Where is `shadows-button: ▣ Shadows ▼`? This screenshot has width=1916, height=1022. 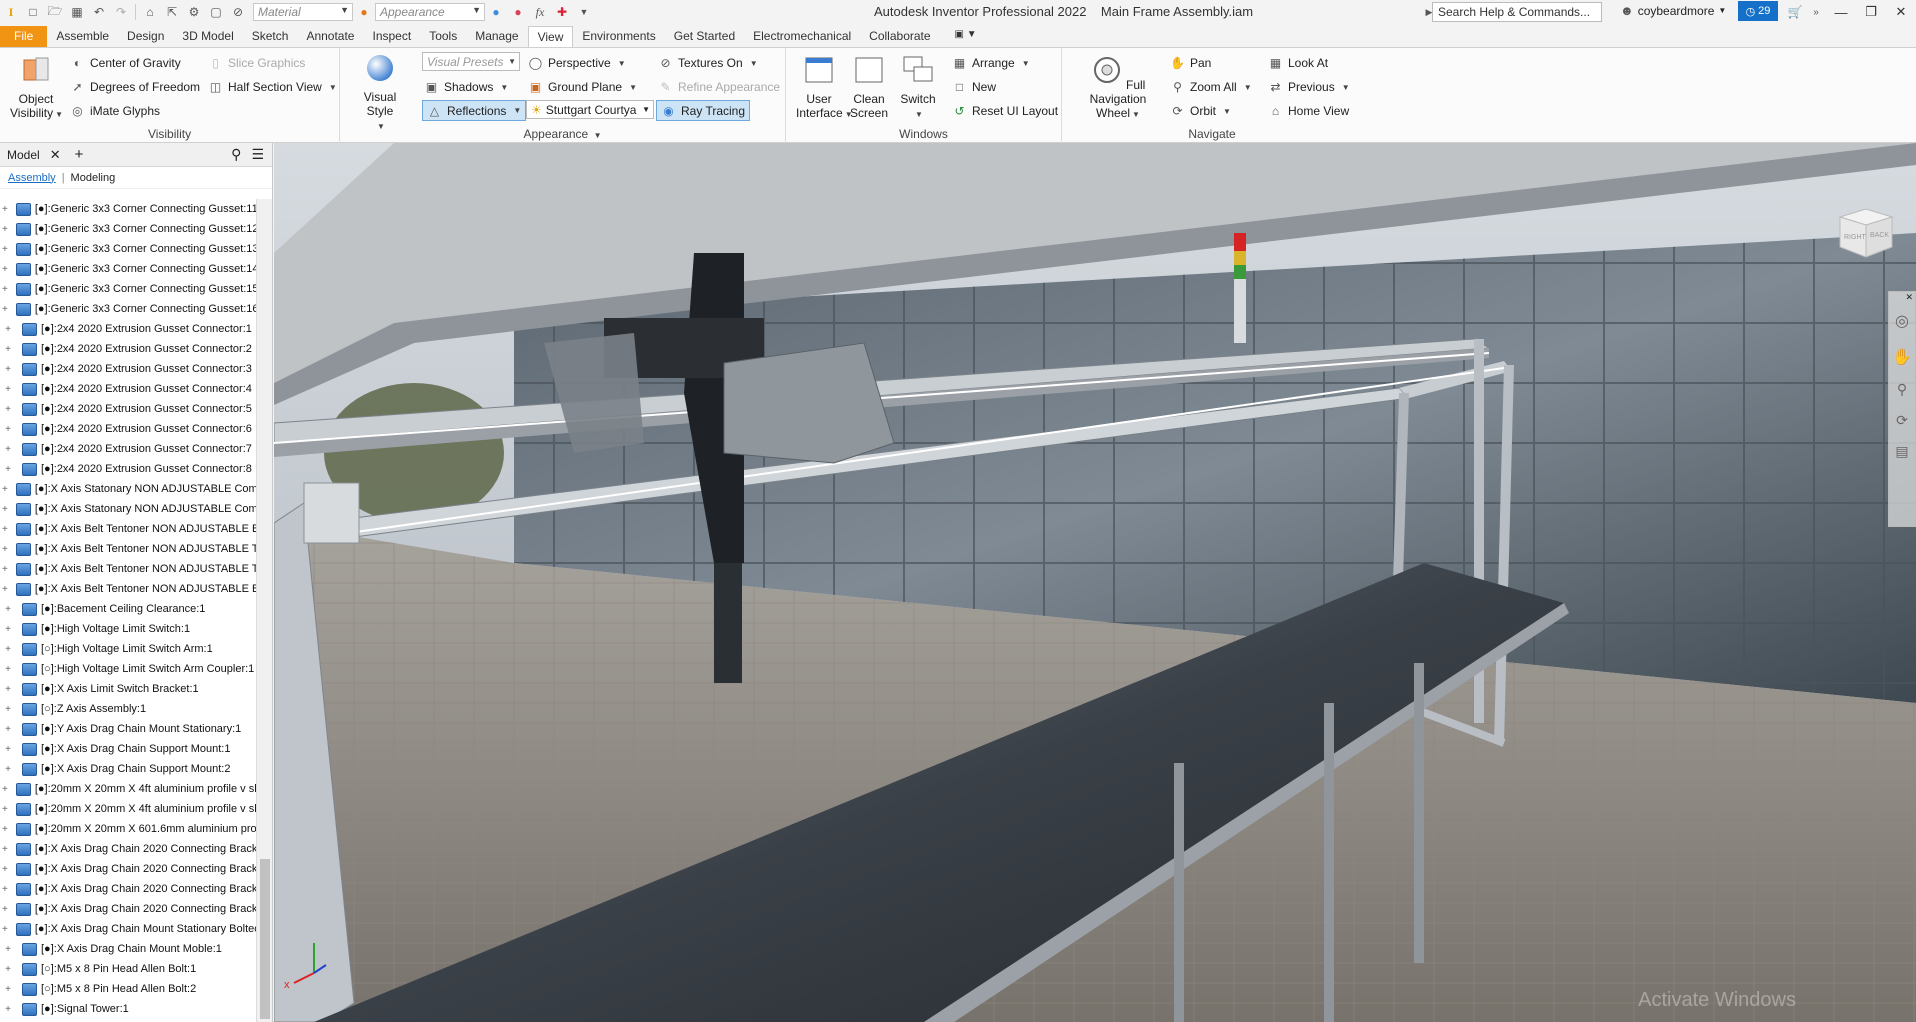 shadows-button: ▣ Shadows ▼ is located at coordinates (466, 87).